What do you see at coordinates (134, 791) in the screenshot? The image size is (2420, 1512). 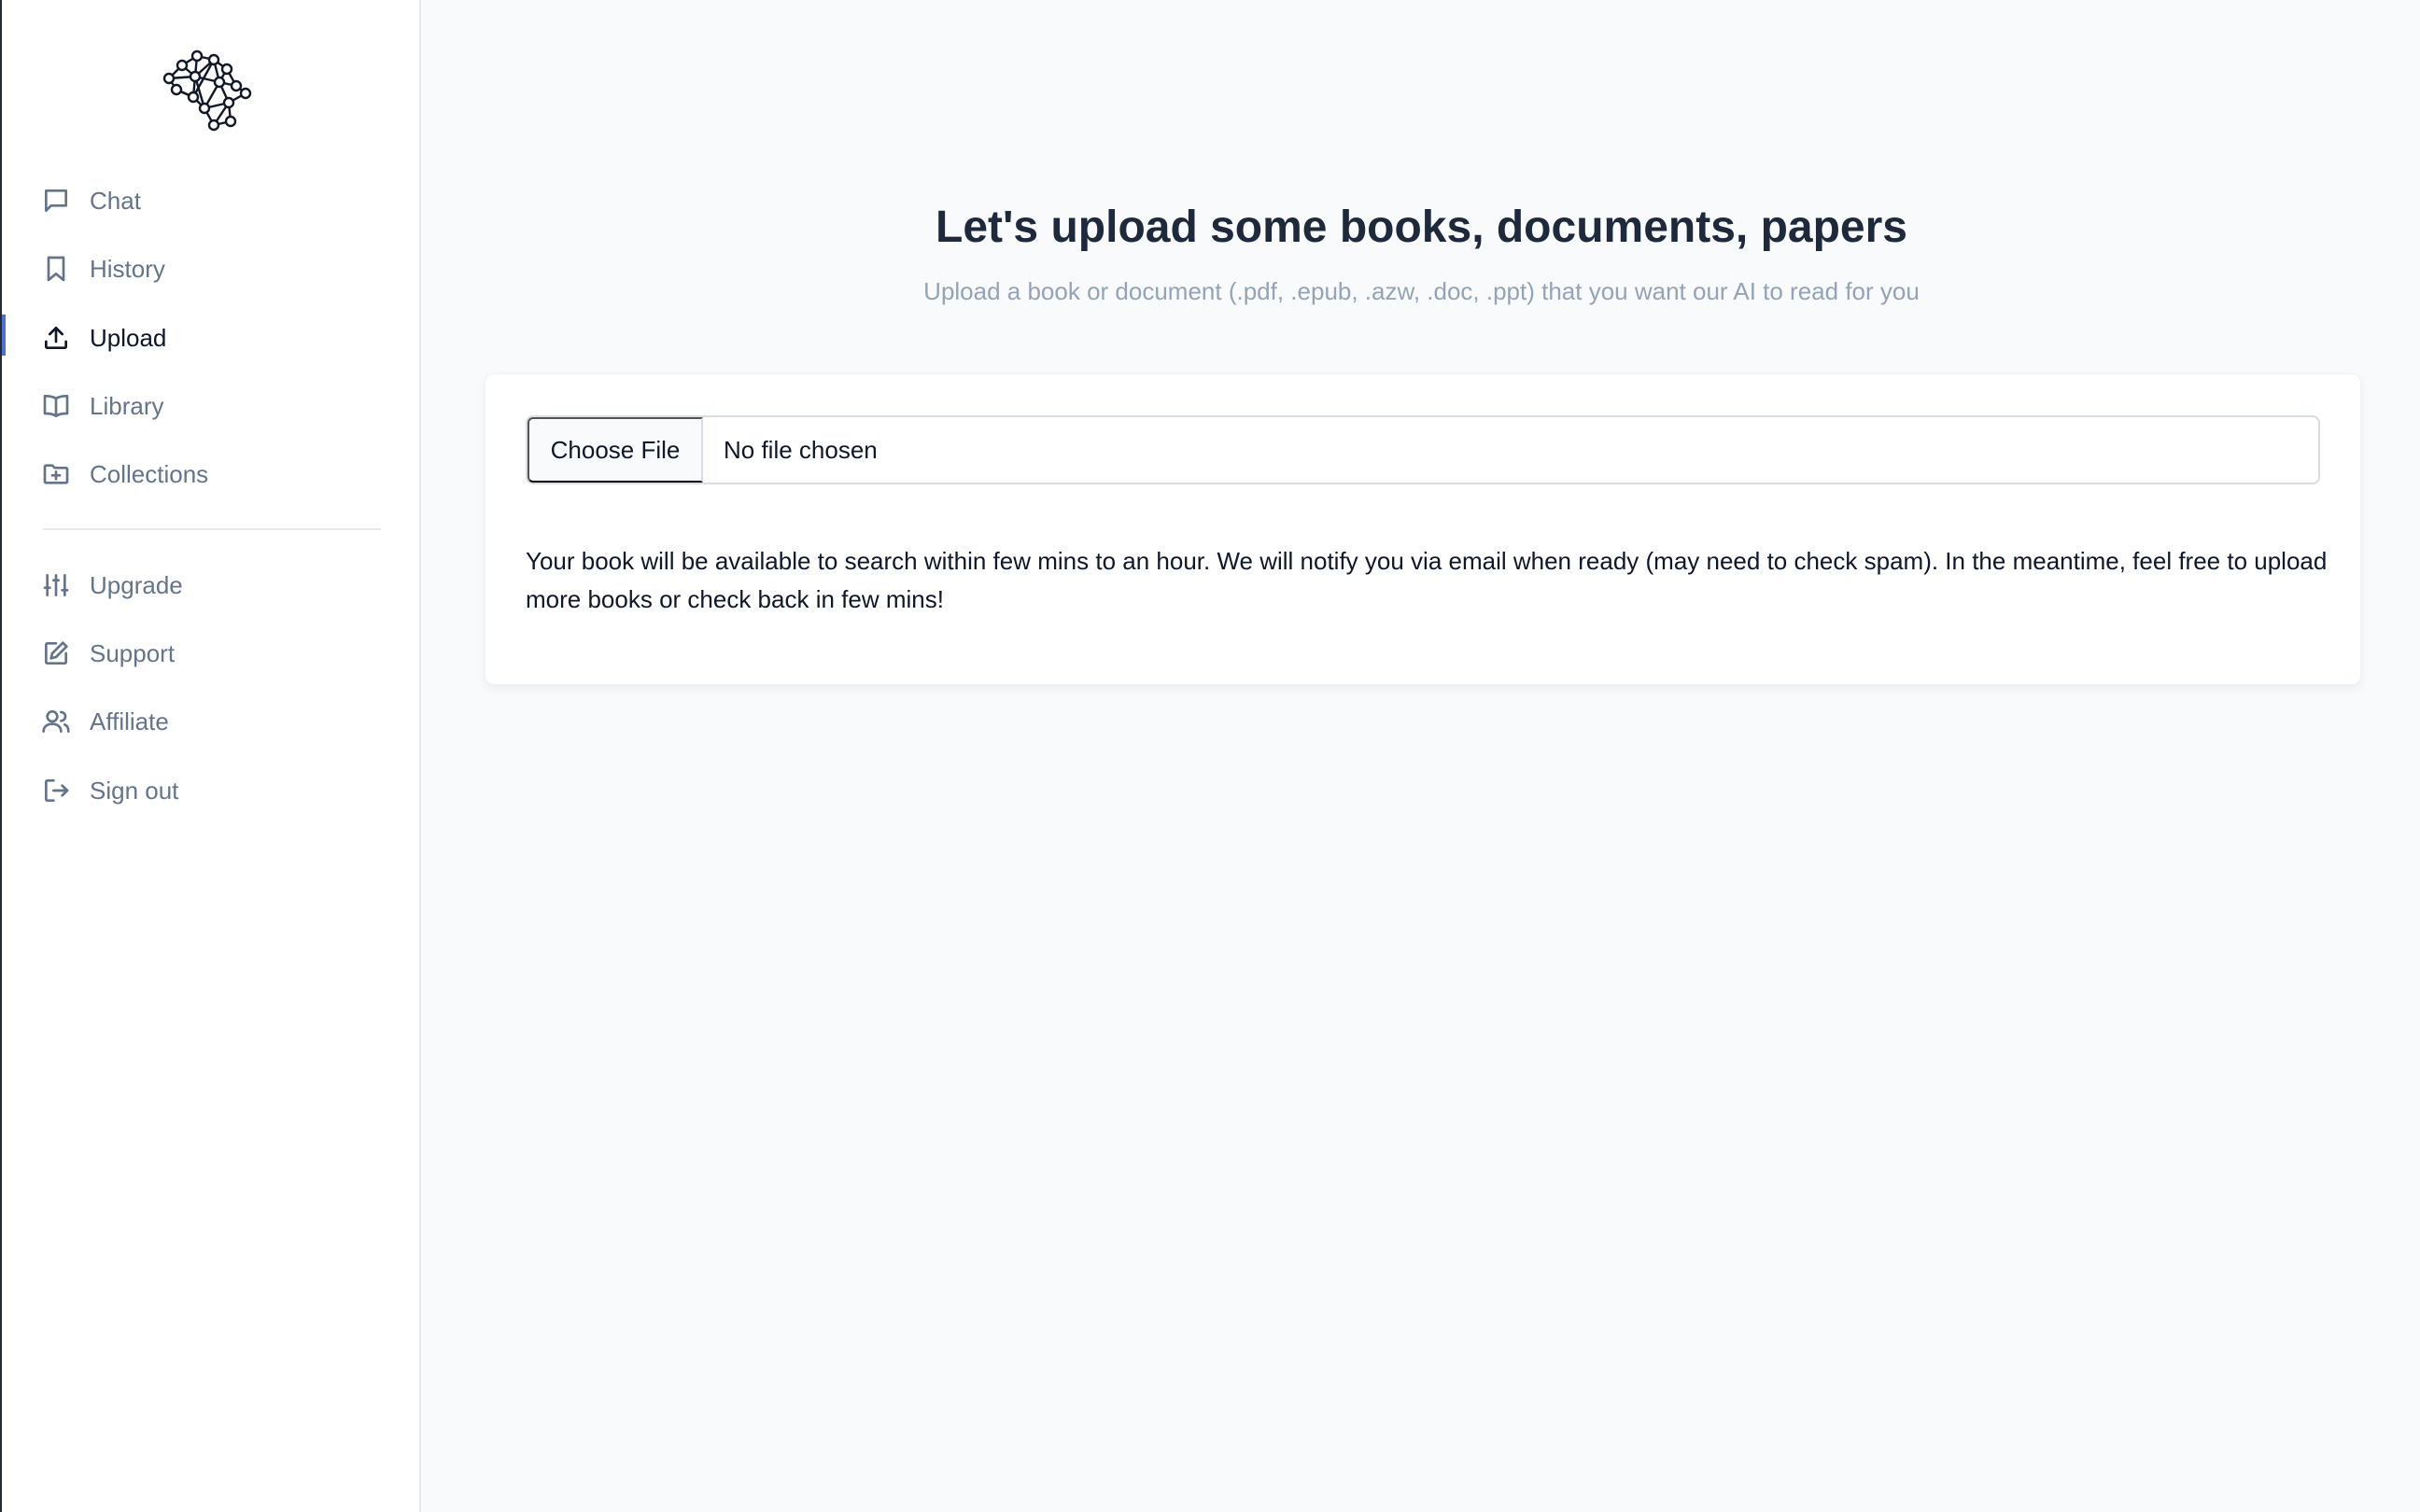 I see `sidebar-item-label: Sign out` at bounding box center [134, 791].